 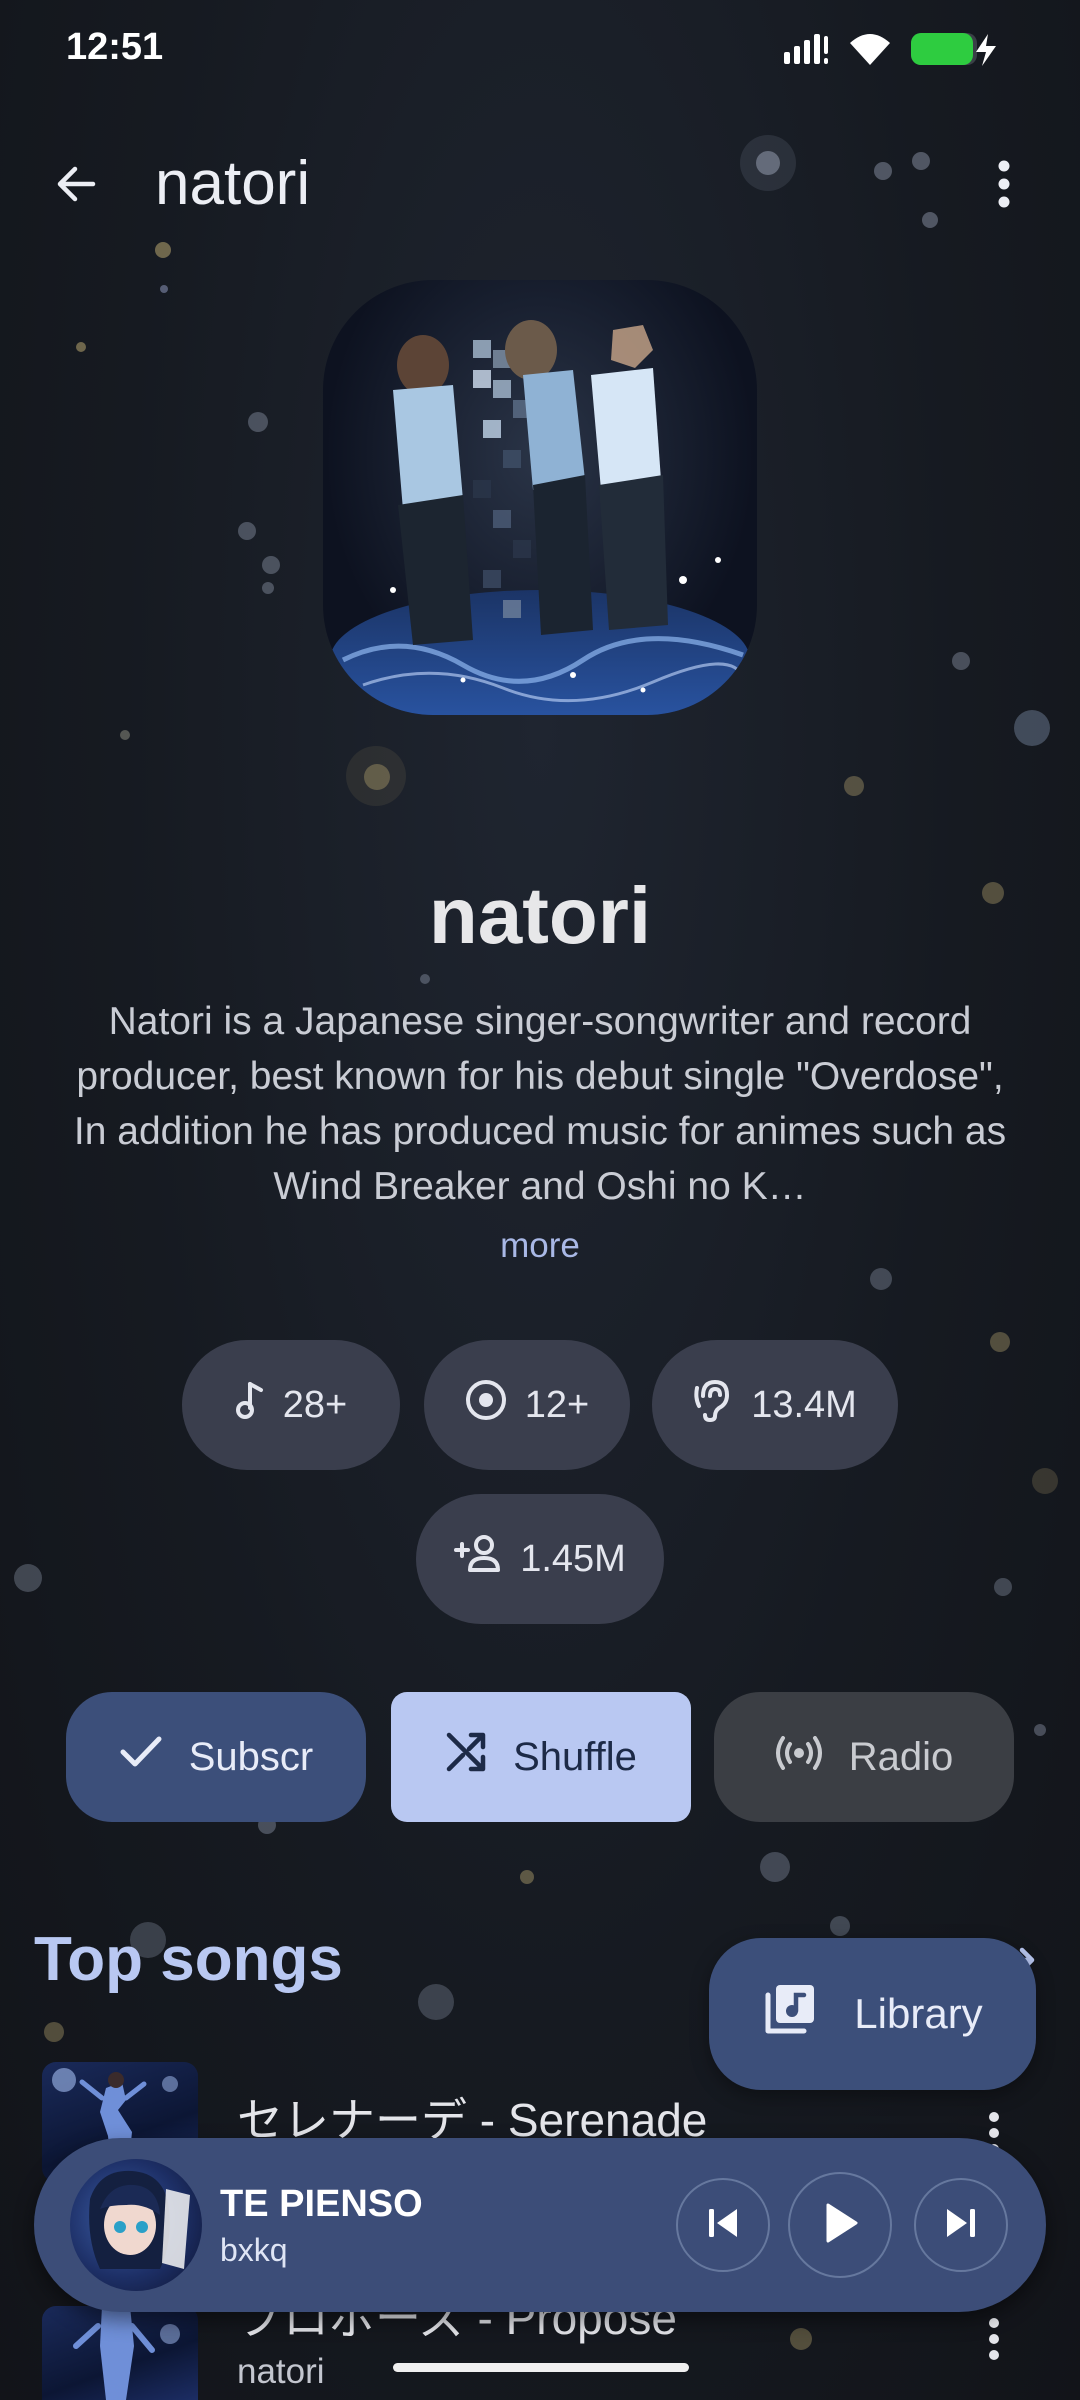 What do you see at coordinates (281, 2371) in the screenshot?
I see `song-artist: natori` at bounding box center [281, 2371].